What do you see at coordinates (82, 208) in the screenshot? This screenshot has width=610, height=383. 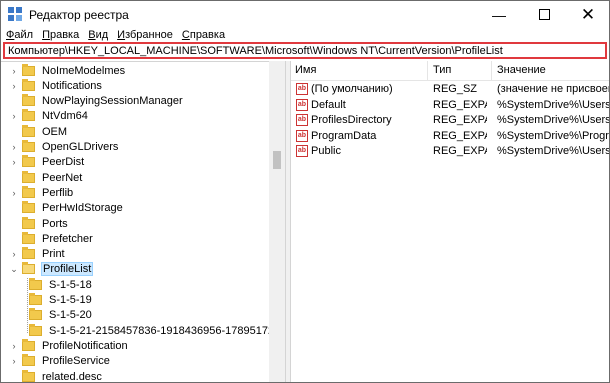 I see `tree-item-label: PerHwIdStorage` at bounding box center [82, 208].